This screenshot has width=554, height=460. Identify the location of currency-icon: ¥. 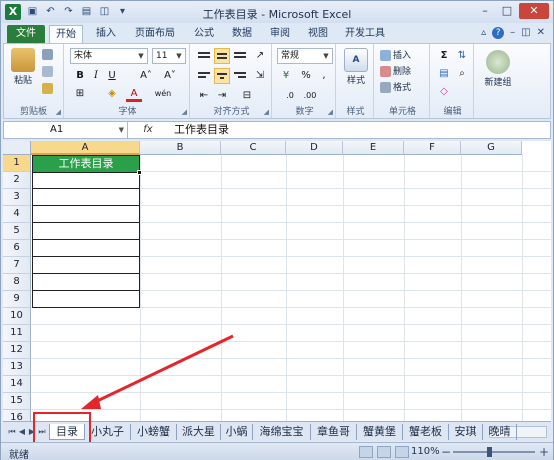
(286, 76).